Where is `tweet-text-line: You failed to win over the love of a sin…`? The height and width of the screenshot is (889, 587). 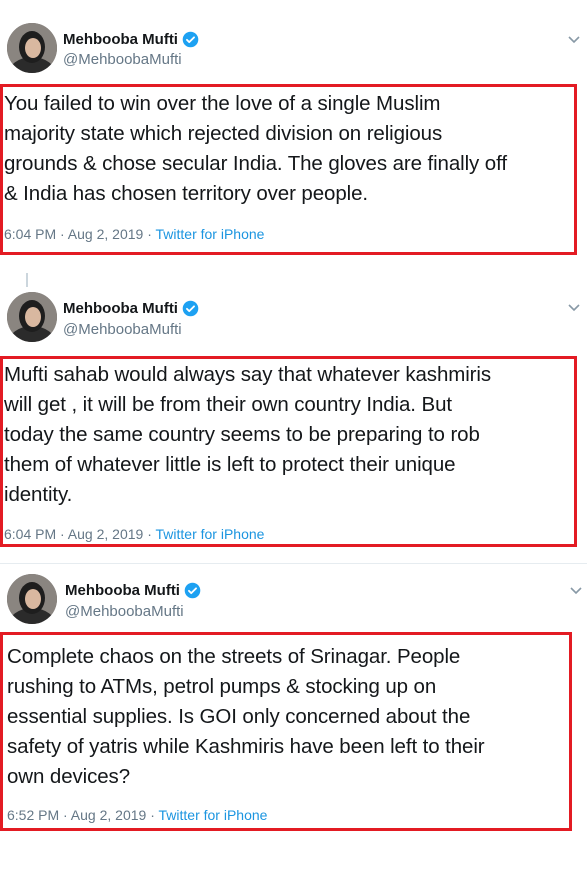
tweet-text-line: You failed to win over the love of a sin… is located at coordinates (222, 103).